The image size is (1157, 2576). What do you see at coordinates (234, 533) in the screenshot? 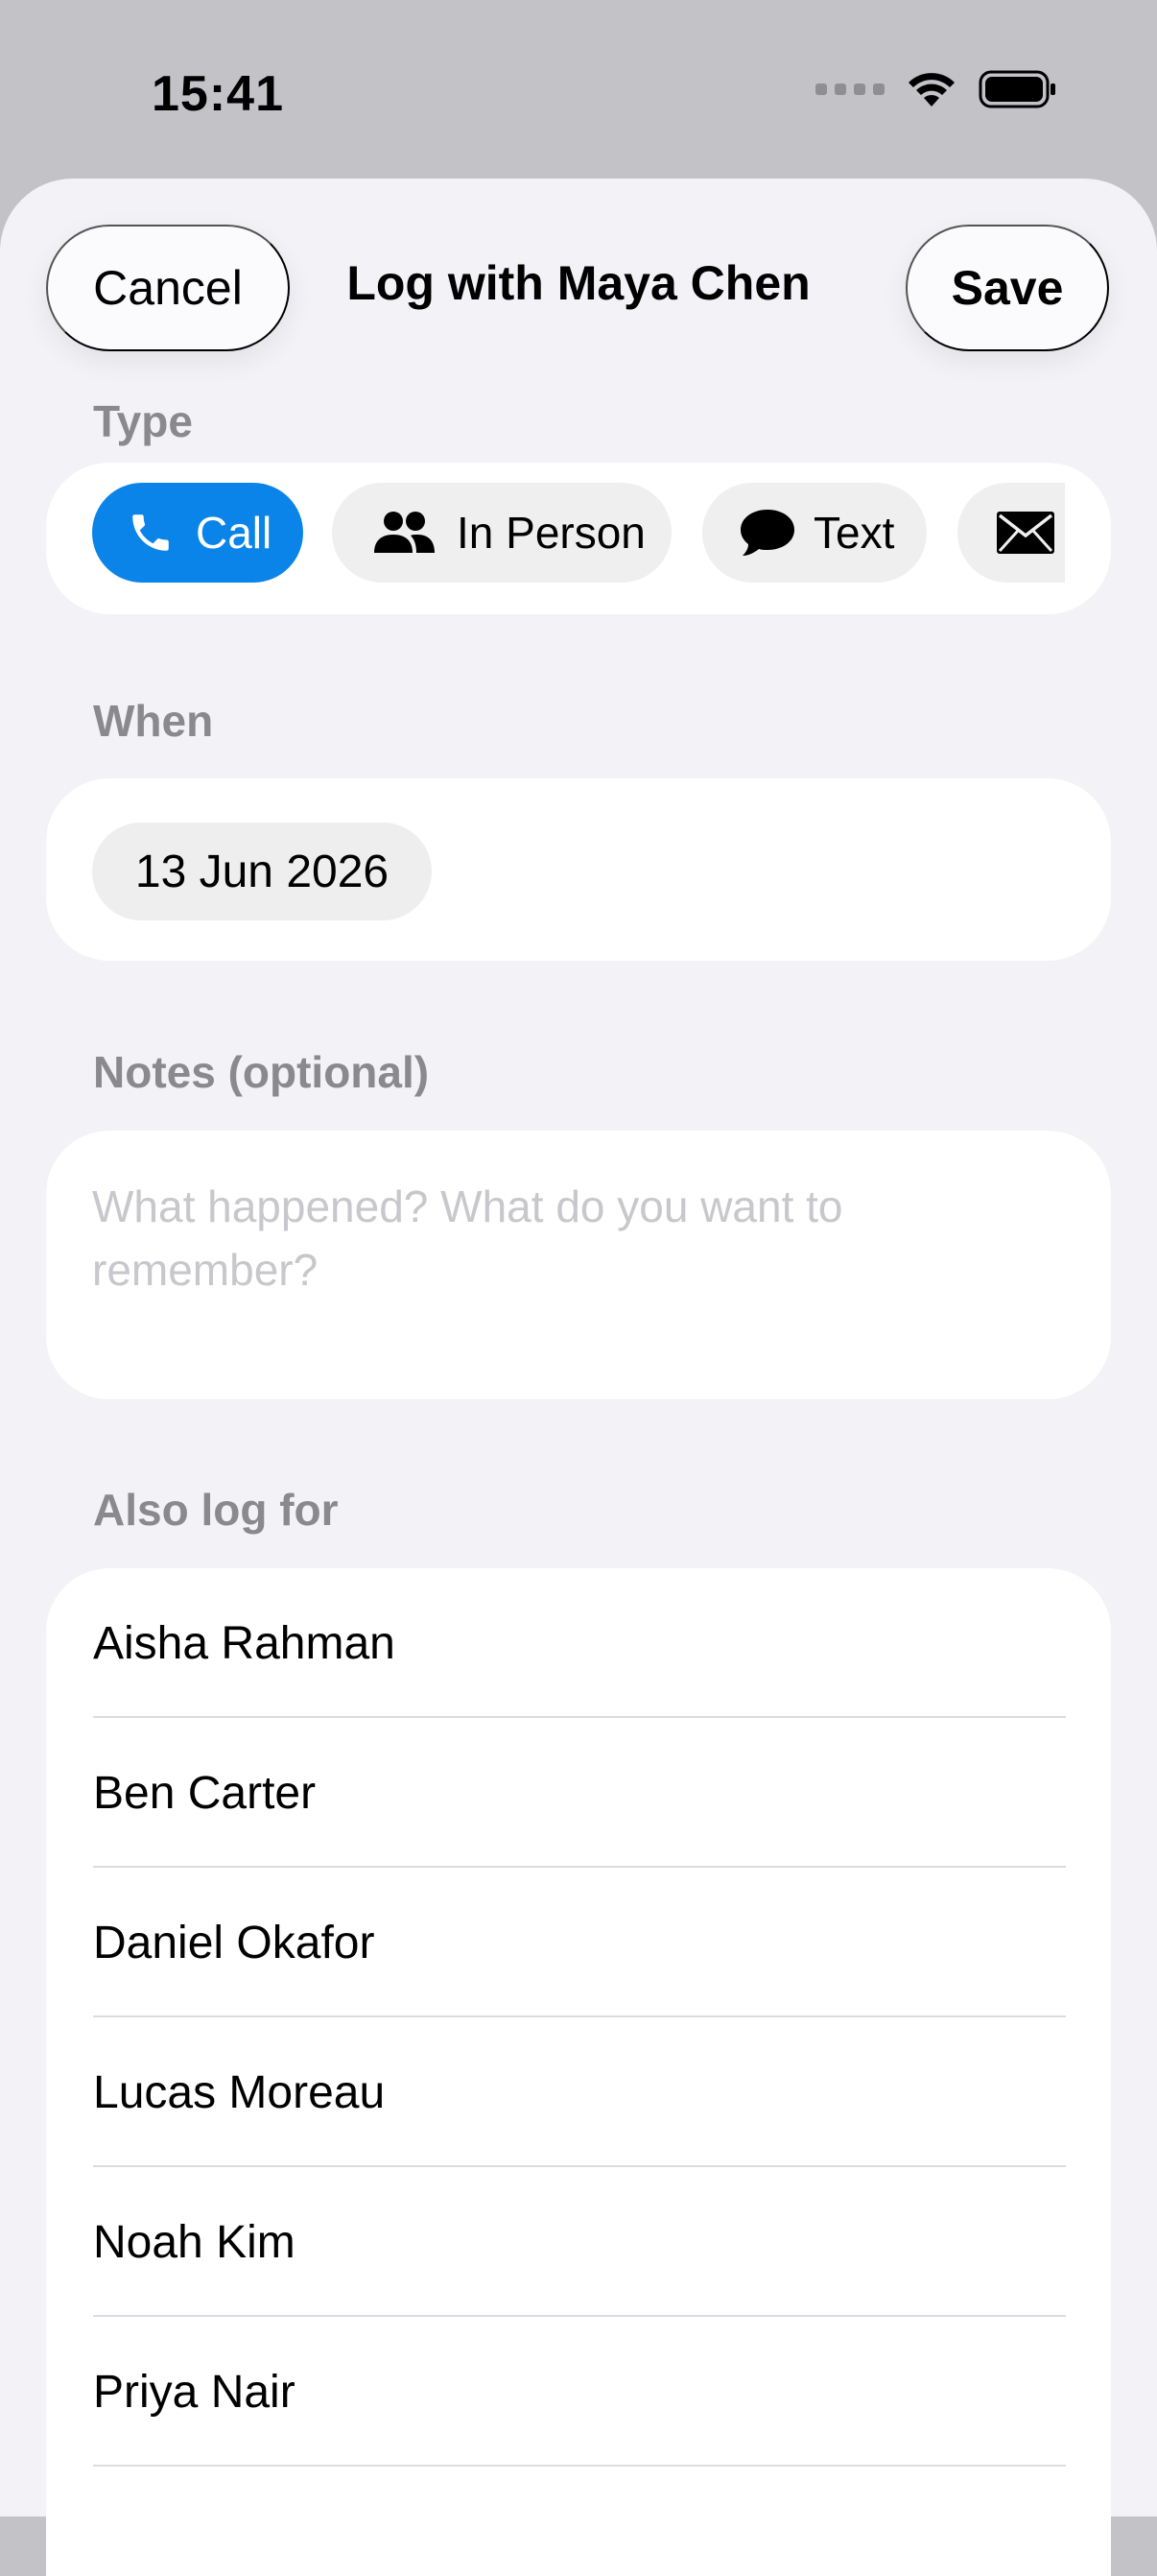
I see `type-chip-label: Call` at bounding box center [234, 533].